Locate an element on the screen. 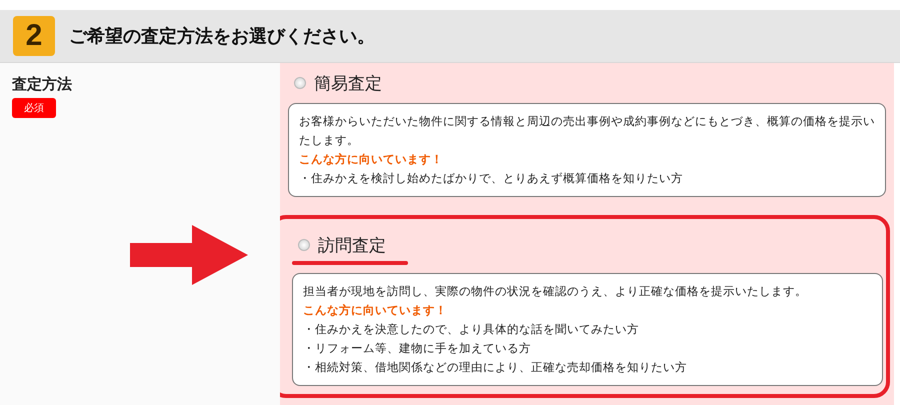  option-label: 訪問査定 is located at coordinates (352, 245).